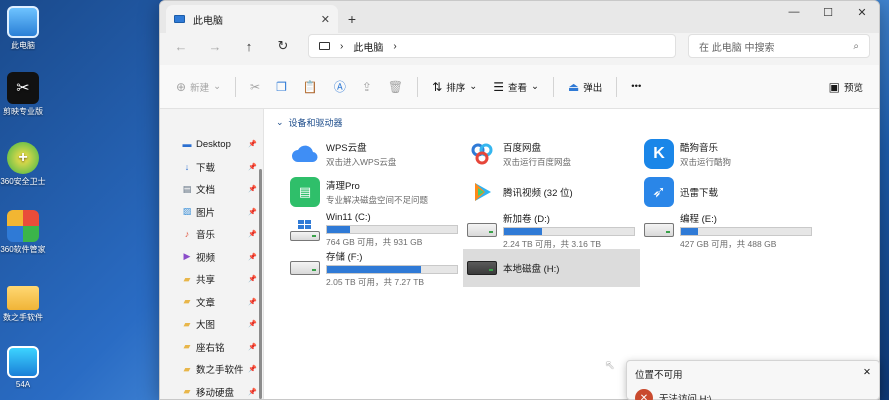 Image resolution: width=889 pixels, height=400 pixels. Describe the element at coordinates (846, 87) in the screenshot. I see `preview-button: ▣ 预览` at that location.